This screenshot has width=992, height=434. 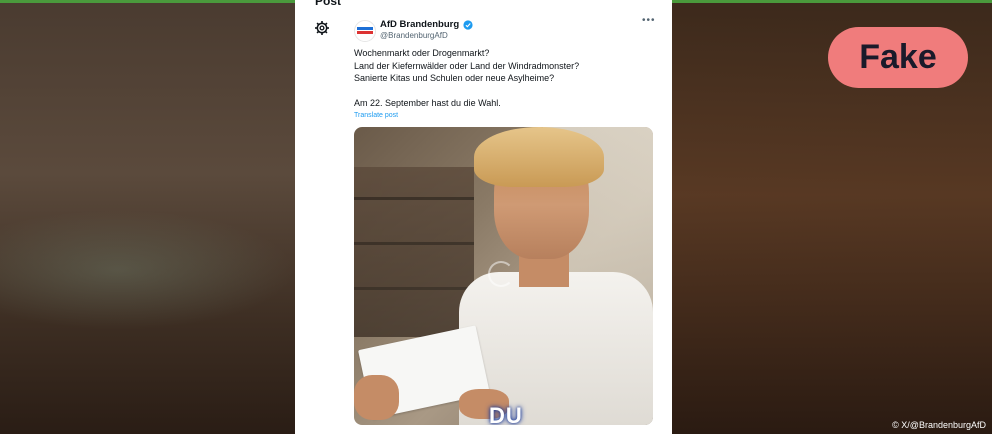 What do you see at coordinates (328, 4) in the screenshot?
I see `post-header-title: Post` at bounding box center [328, 4].